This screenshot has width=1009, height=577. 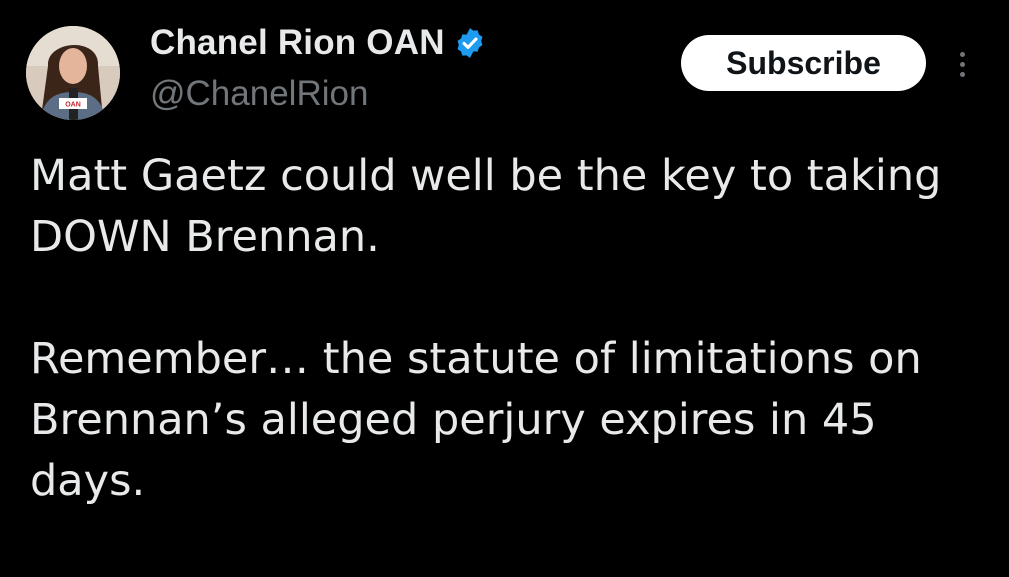 I want to click on avatar-logo: OAN, so click(x=73, y=105).